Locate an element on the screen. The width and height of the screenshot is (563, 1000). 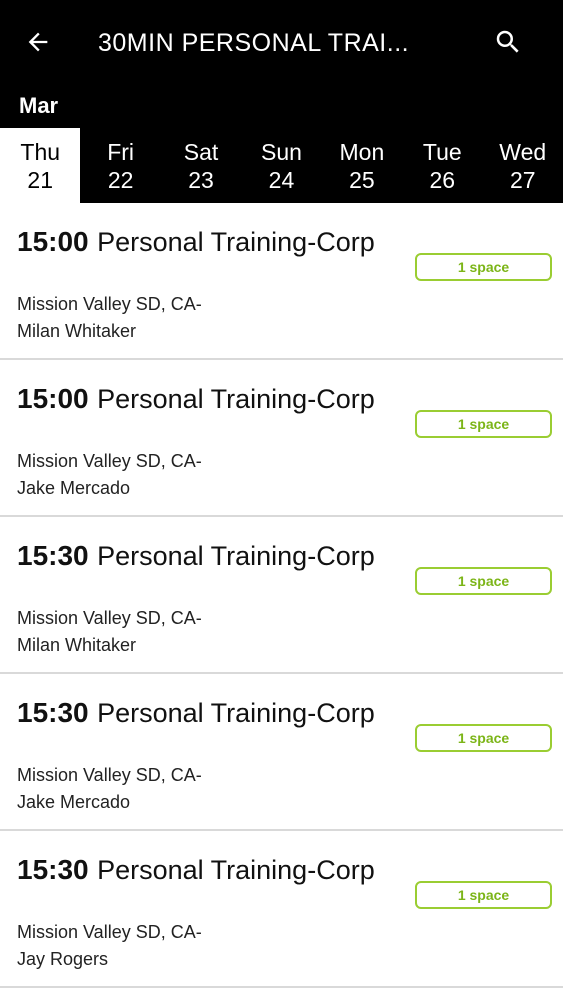
day-name: Tue is located at coordinates (442, 151).